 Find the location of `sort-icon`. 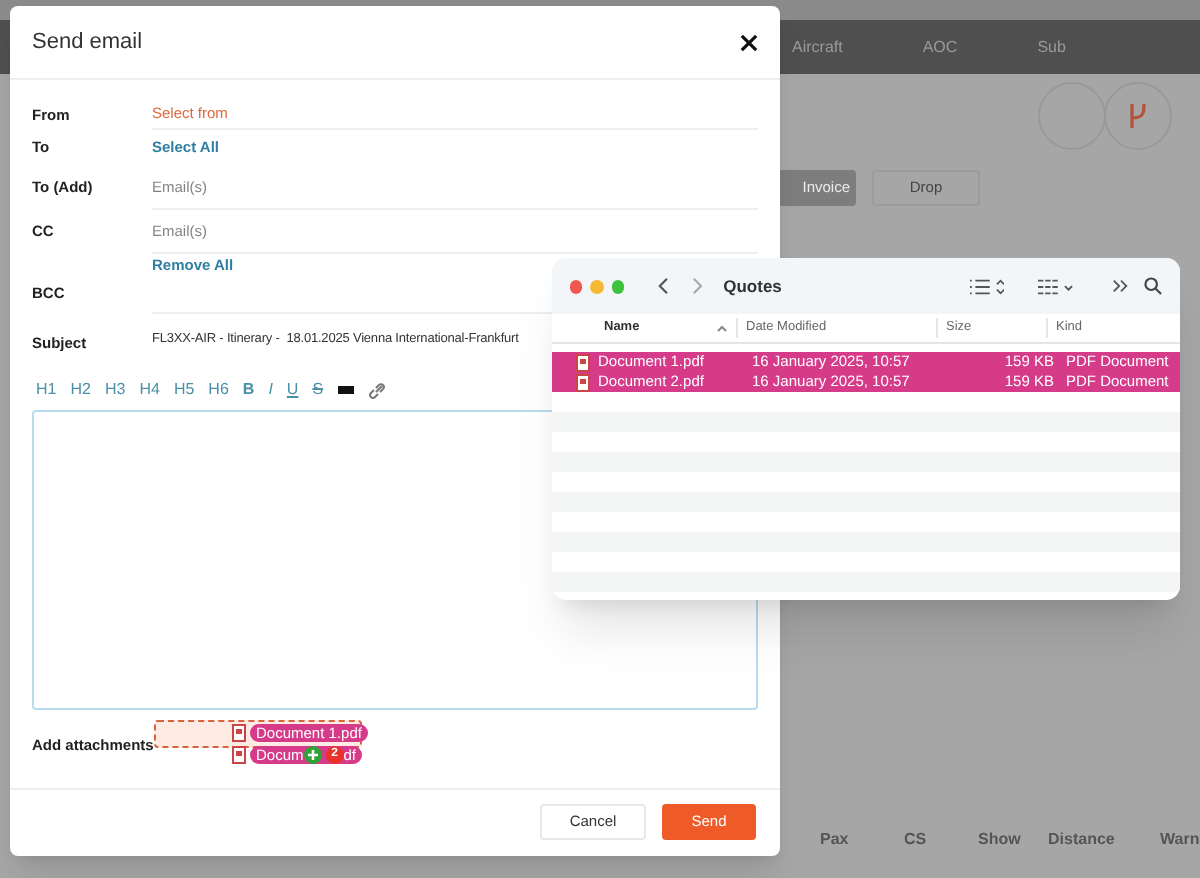

sort-icon is located at coordinates (722, 328).